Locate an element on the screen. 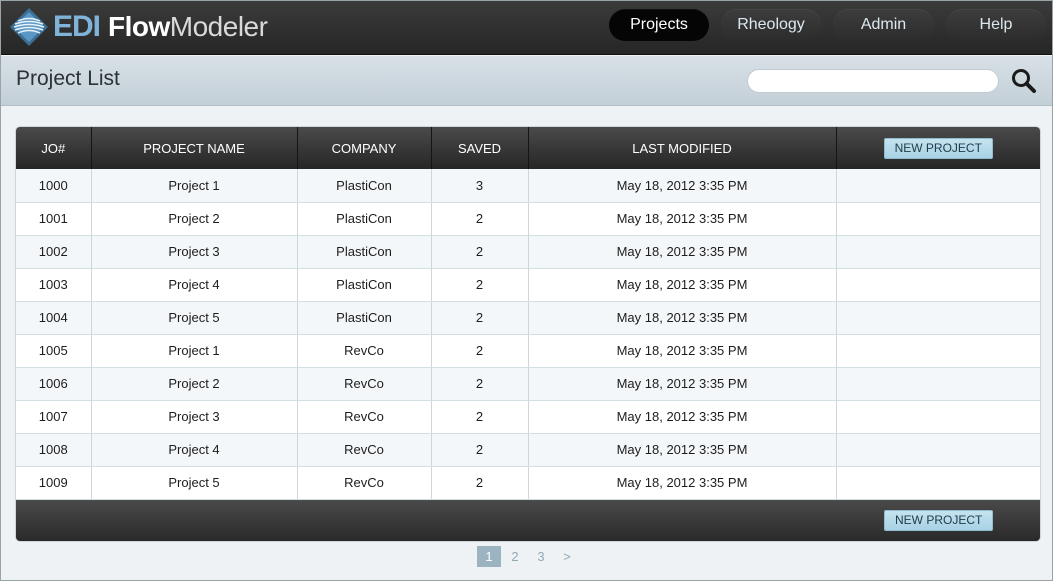 This screenshot has width=1053, height=581. next-page-link: > is located at coordinates (567, 556).